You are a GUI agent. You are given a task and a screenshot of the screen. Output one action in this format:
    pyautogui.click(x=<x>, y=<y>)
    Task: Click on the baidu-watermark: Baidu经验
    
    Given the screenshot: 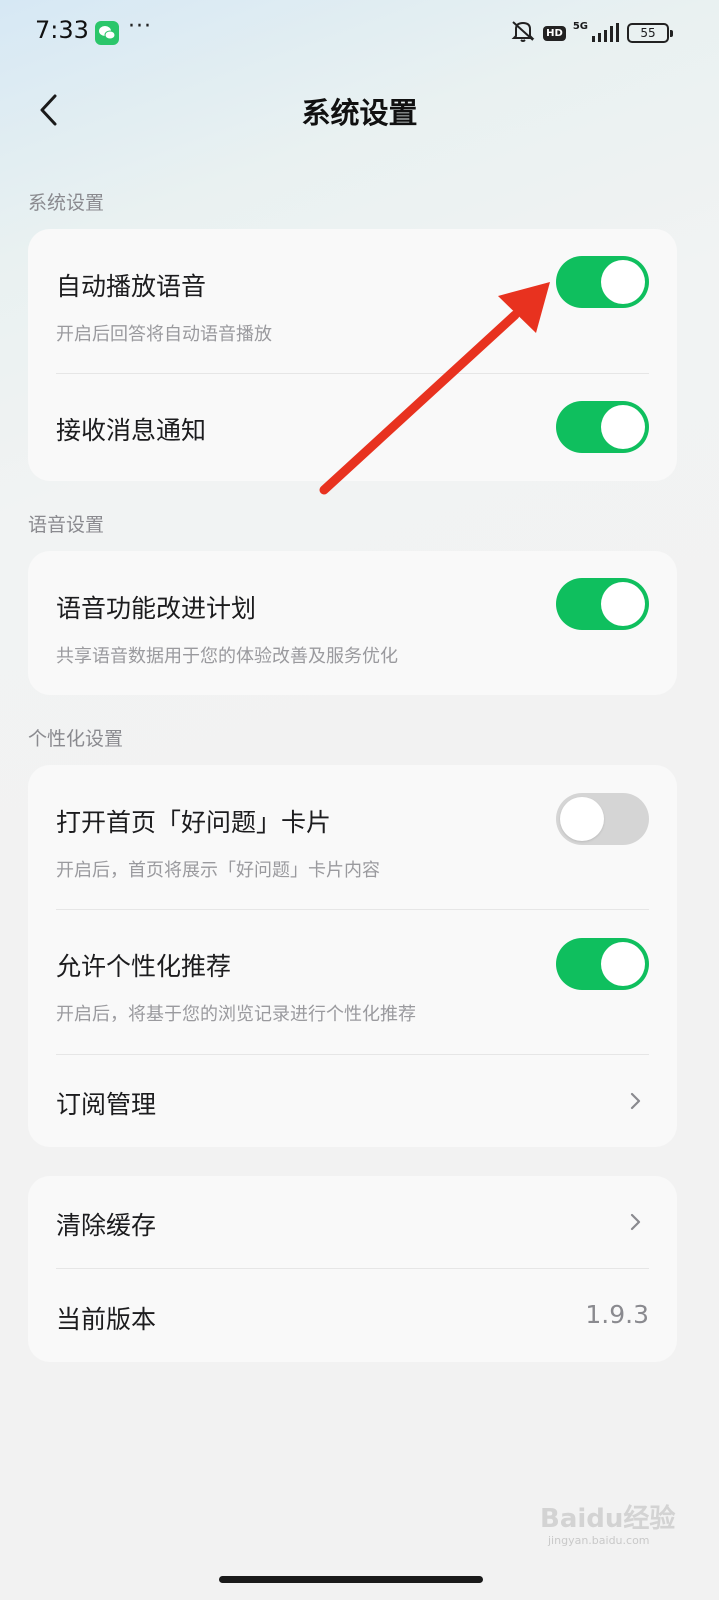 What is the action you would take?
    pyautogui.click(x=608, y=1519)
    